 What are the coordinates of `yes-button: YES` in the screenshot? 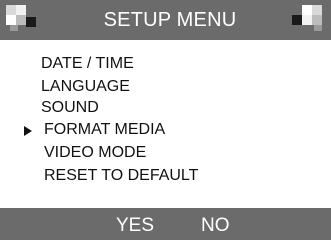 It's located at (135, 226).